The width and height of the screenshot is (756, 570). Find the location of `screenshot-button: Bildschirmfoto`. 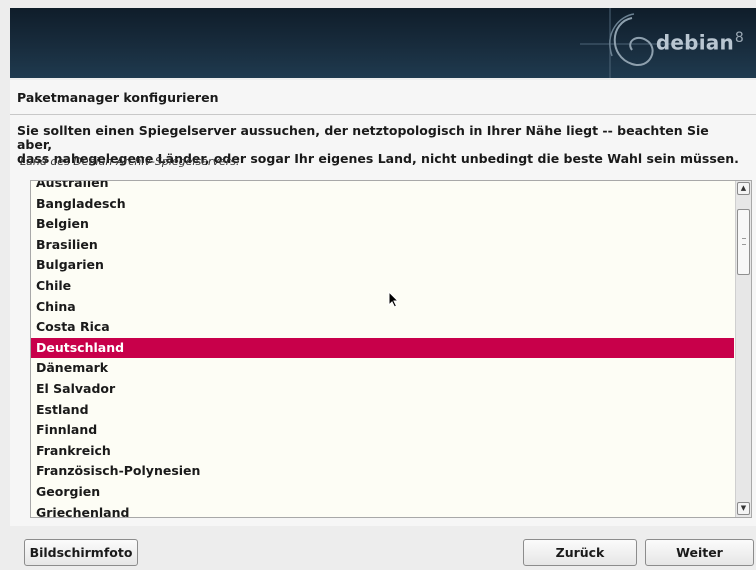

screenshot-button: Bildschirmfoto is located at coordinates (81, 552).